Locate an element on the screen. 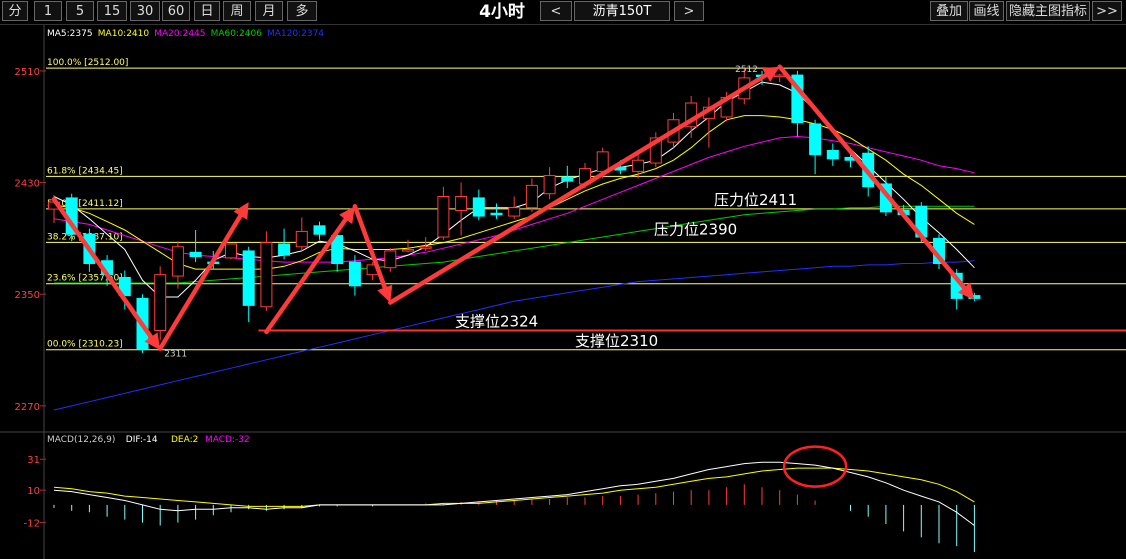  ma-legend-item: MA5:2375 is located at coordinates (70, 34).